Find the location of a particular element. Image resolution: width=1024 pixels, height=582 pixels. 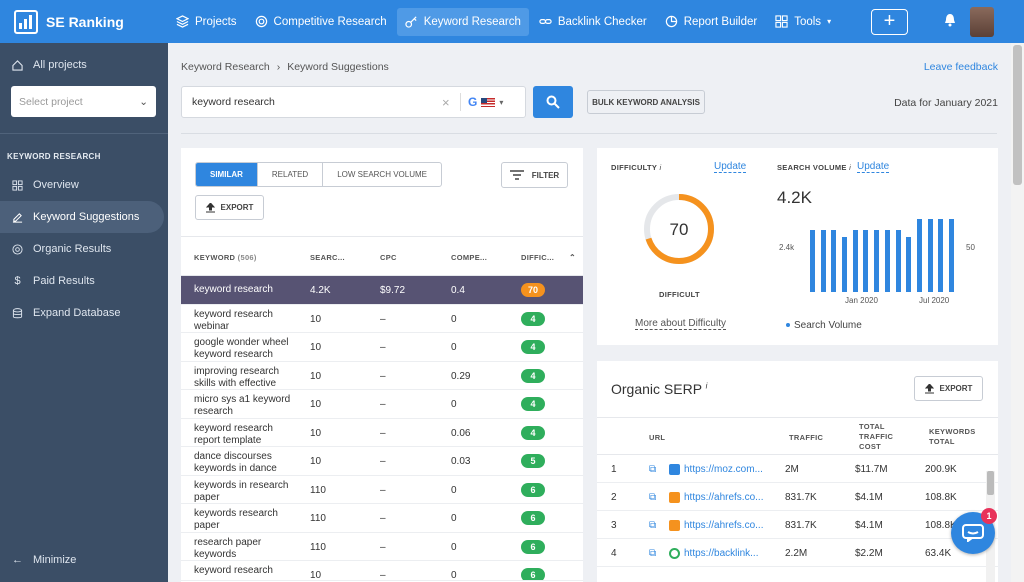

column-traffic: TRAFFIC is located at coordinates (806, 438).